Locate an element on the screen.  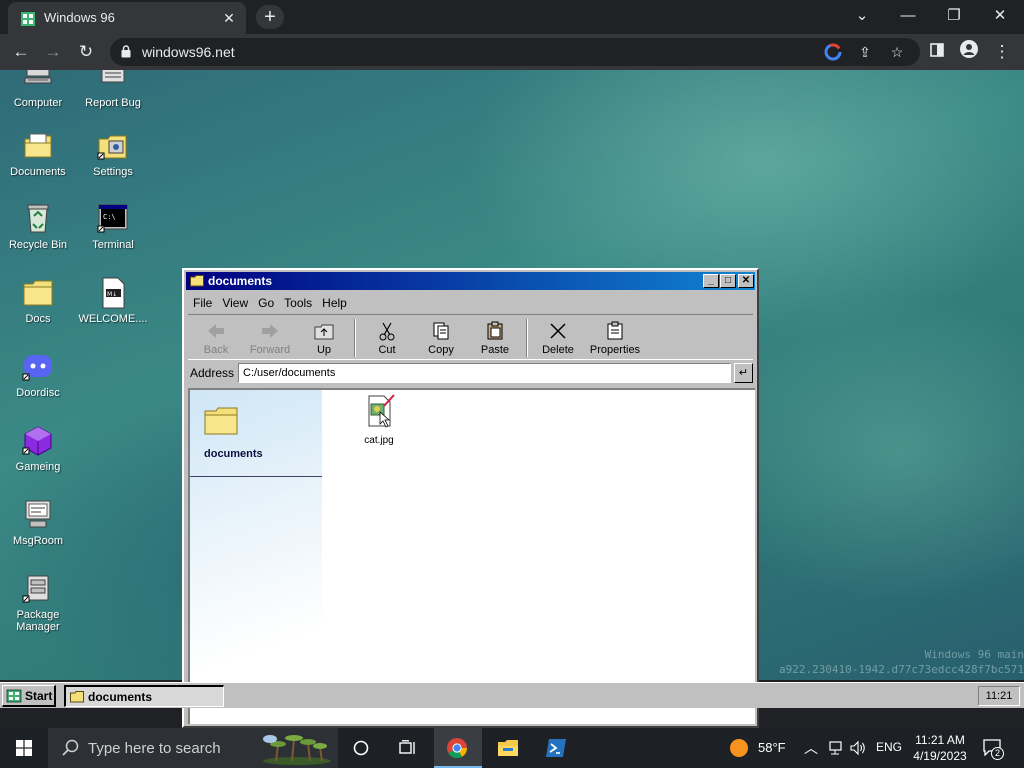
forward-label: Forward is located at coordinates (270, 350).